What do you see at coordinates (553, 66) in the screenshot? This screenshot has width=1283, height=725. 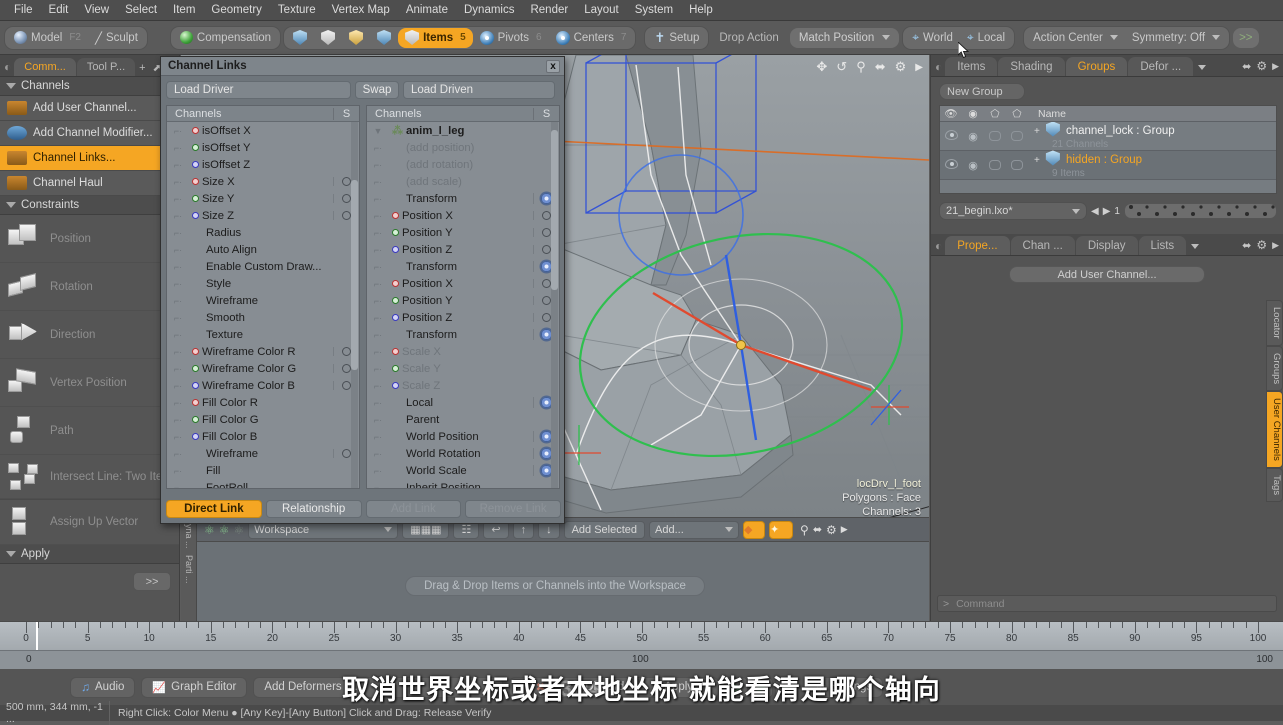 I see `close-icon: x` at bounding box center [553, 66].